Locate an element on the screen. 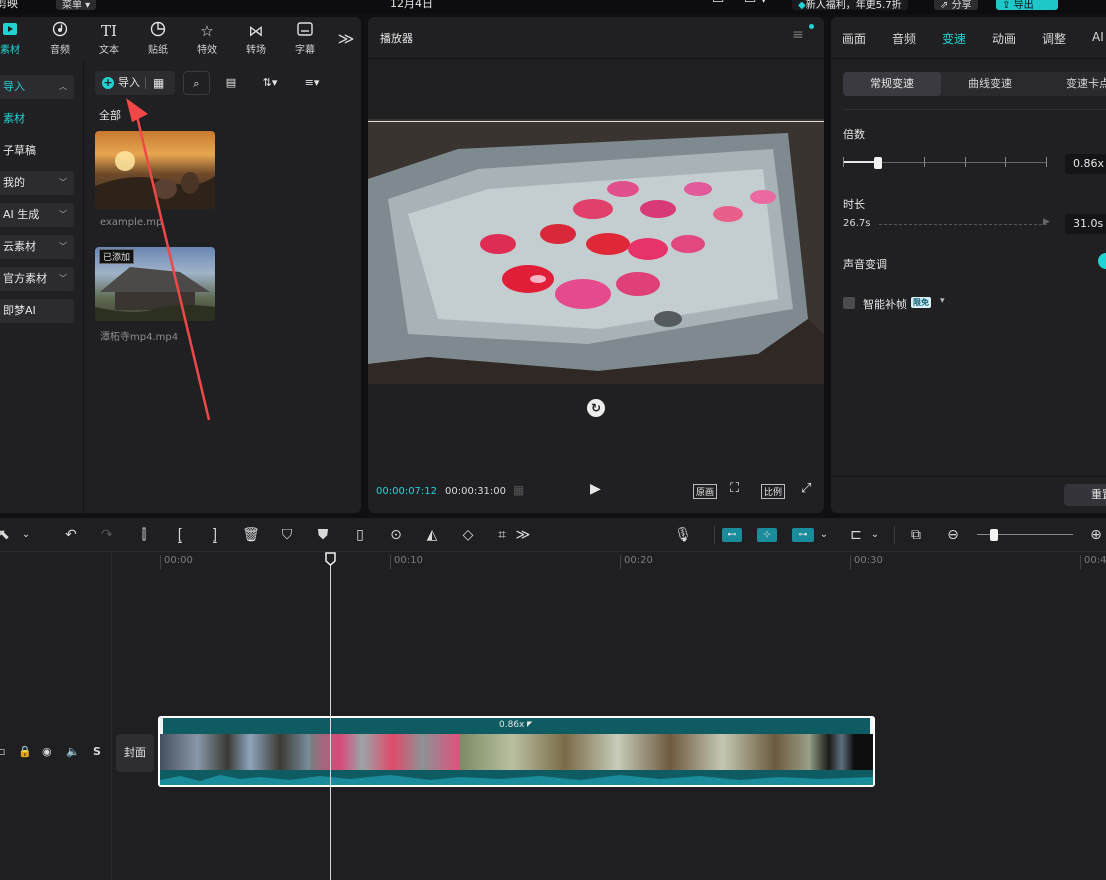 Image resolution: width=1106 pixels, height=880 pixels. tab-transition: ⋈ 转场 is located at coordinates (256, 38).